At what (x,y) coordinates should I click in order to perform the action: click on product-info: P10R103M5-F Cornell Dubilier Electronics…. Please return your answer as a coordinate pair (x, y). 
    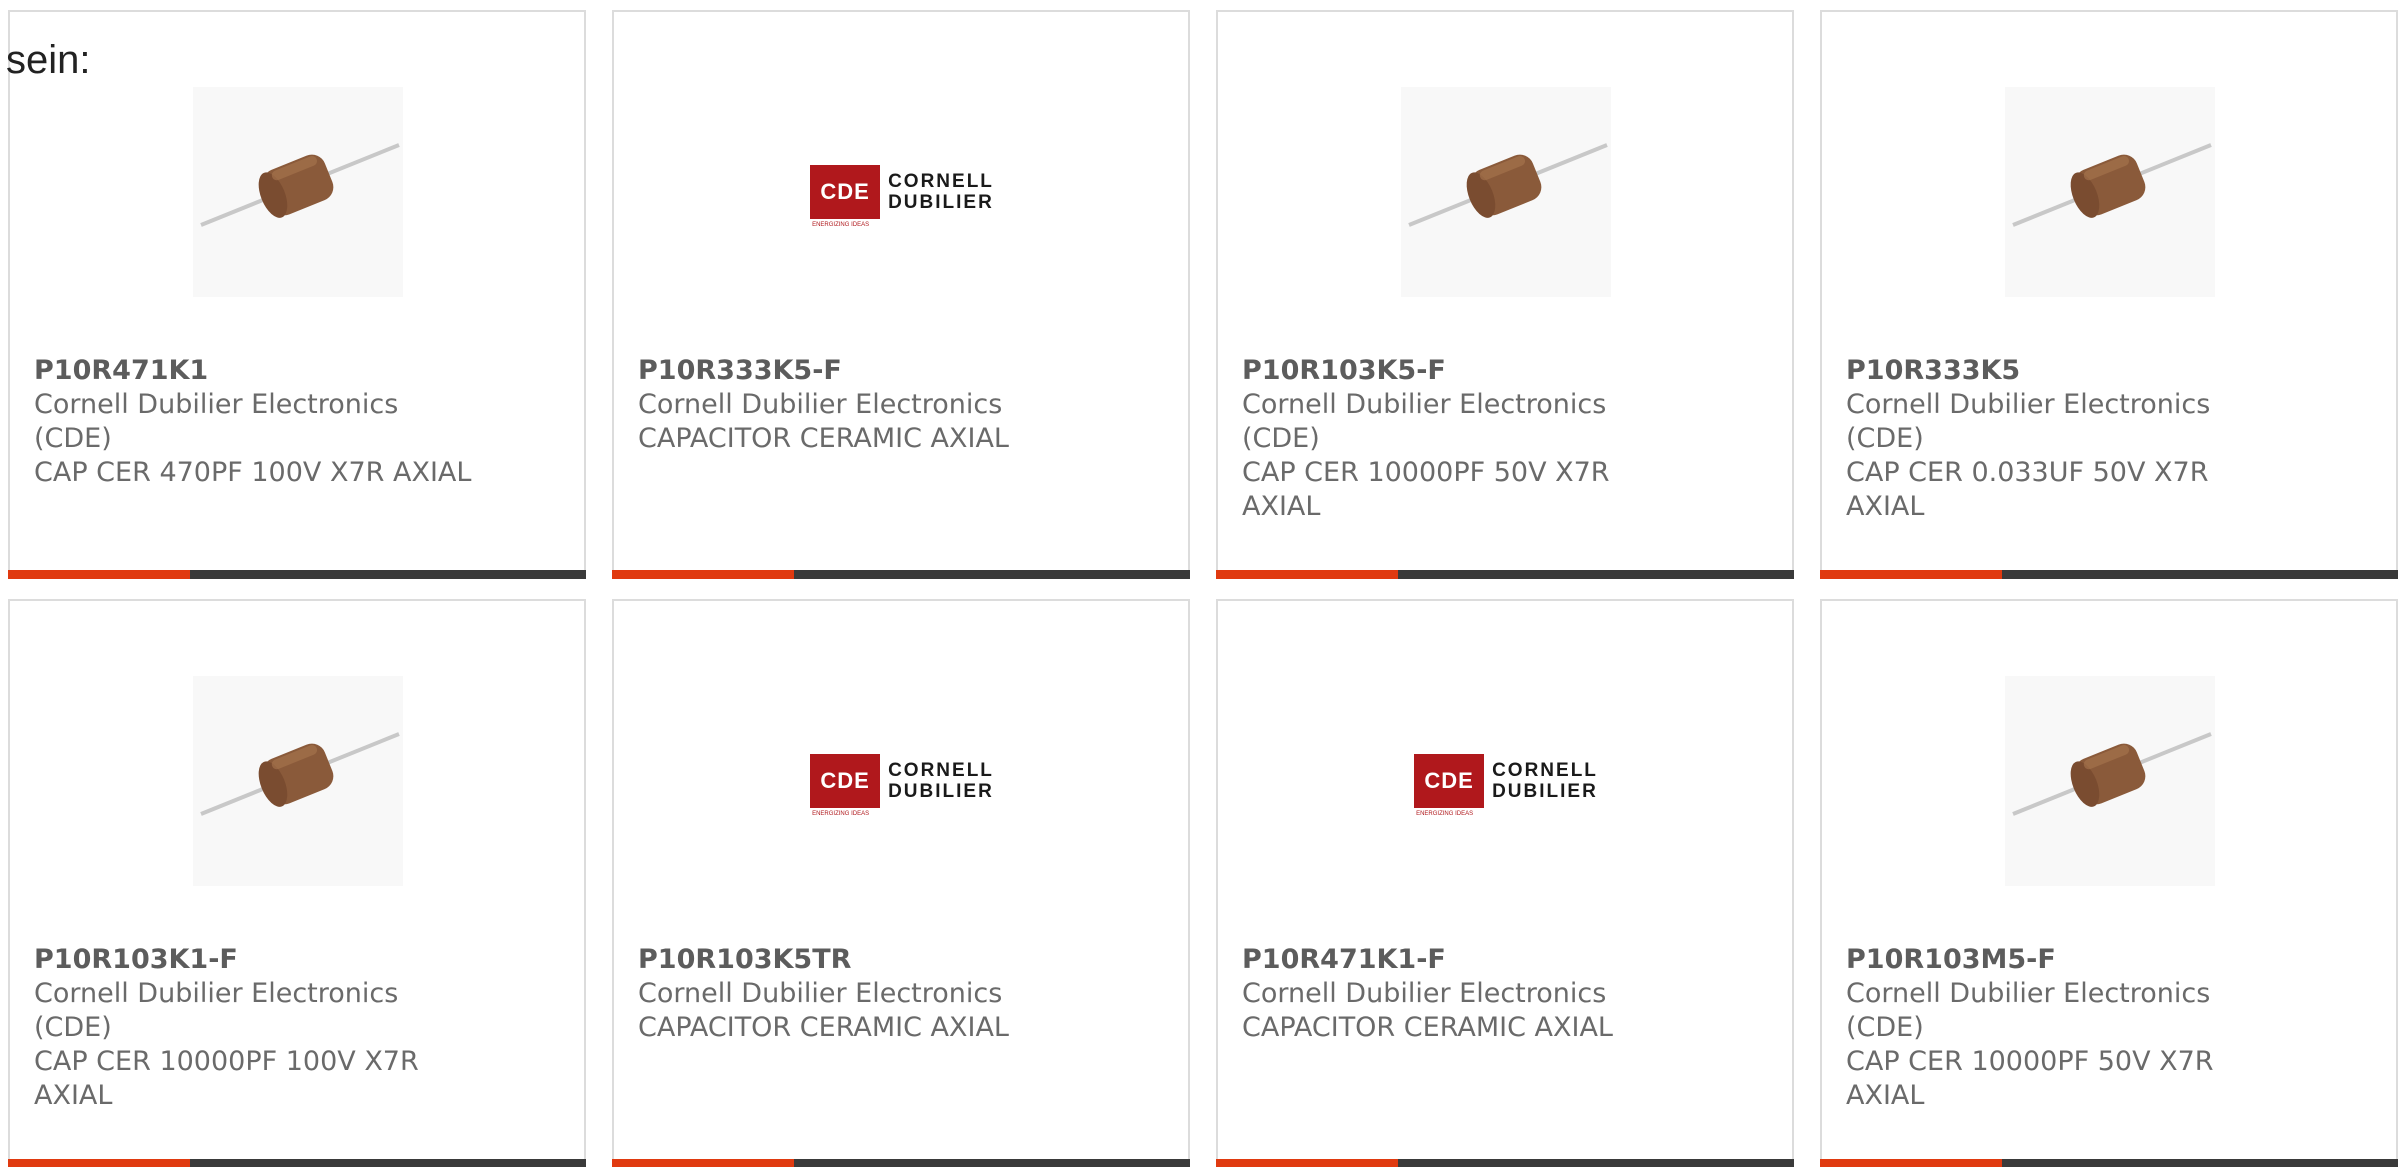
    Looking at the image, I should click on (2066, 1028).